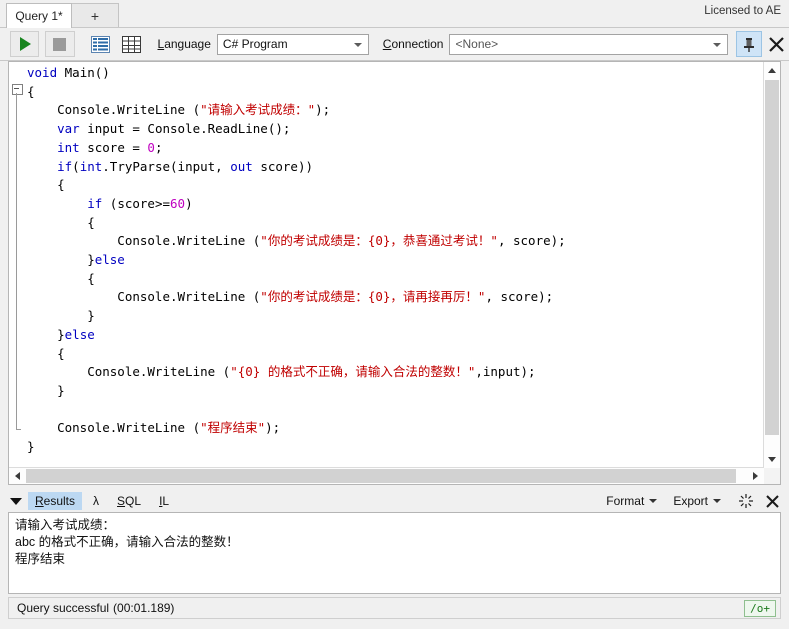 Image resolution: width=789 pixels, height=629 pixels. I want to click on fold-collapse-icon, so click(17, 89).